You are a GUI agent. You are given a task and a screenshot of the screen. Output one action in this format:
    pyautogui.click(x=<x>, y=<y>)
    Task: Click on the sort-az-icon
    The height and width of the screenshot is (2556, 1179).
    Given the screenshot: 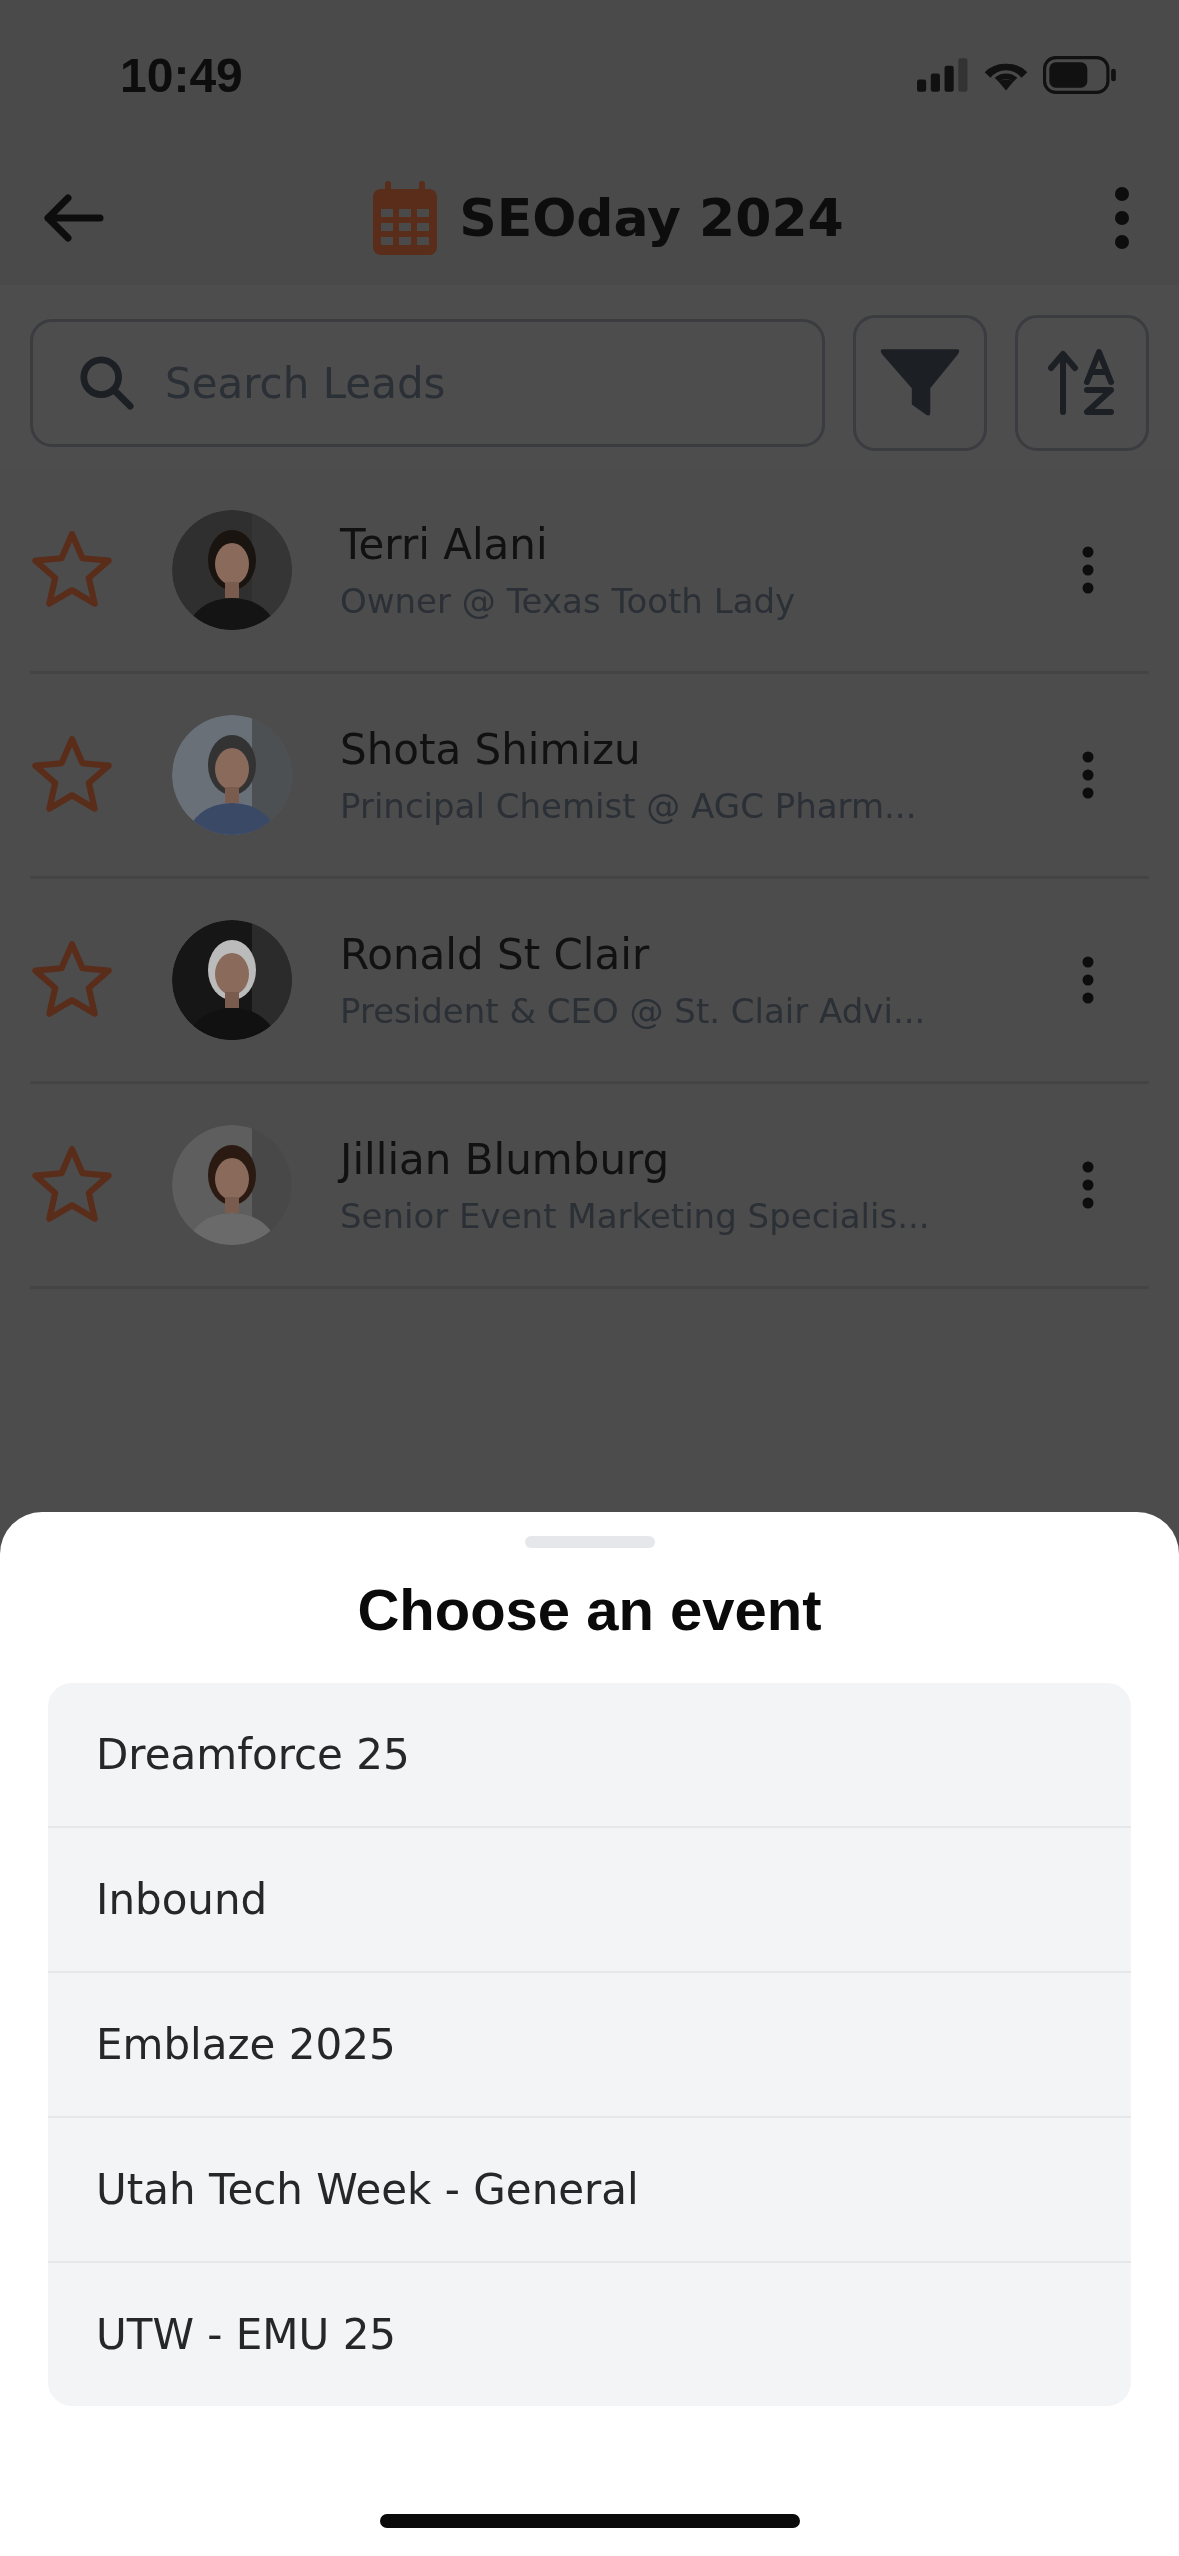 What is the action you would take?
    pyautogui.click(x=1082, y=383)
    